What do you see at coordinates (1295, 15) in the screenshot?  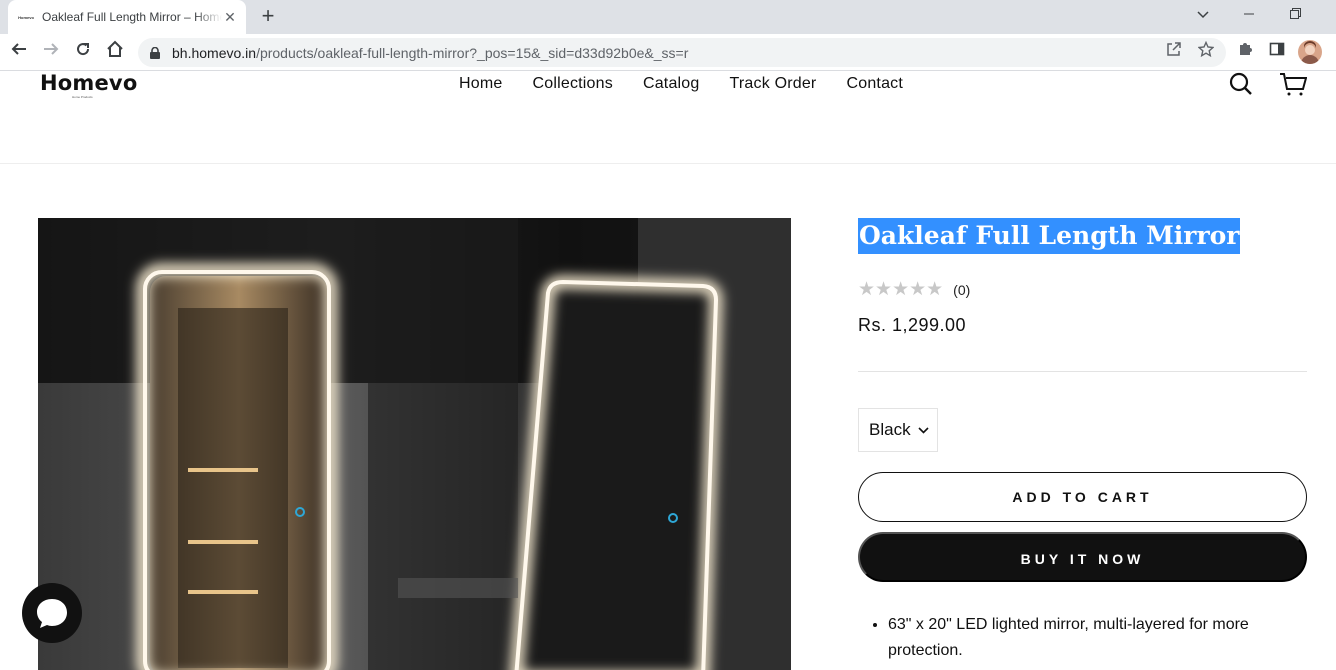 I see `restore-icon` at bounding box center [1295, 15].